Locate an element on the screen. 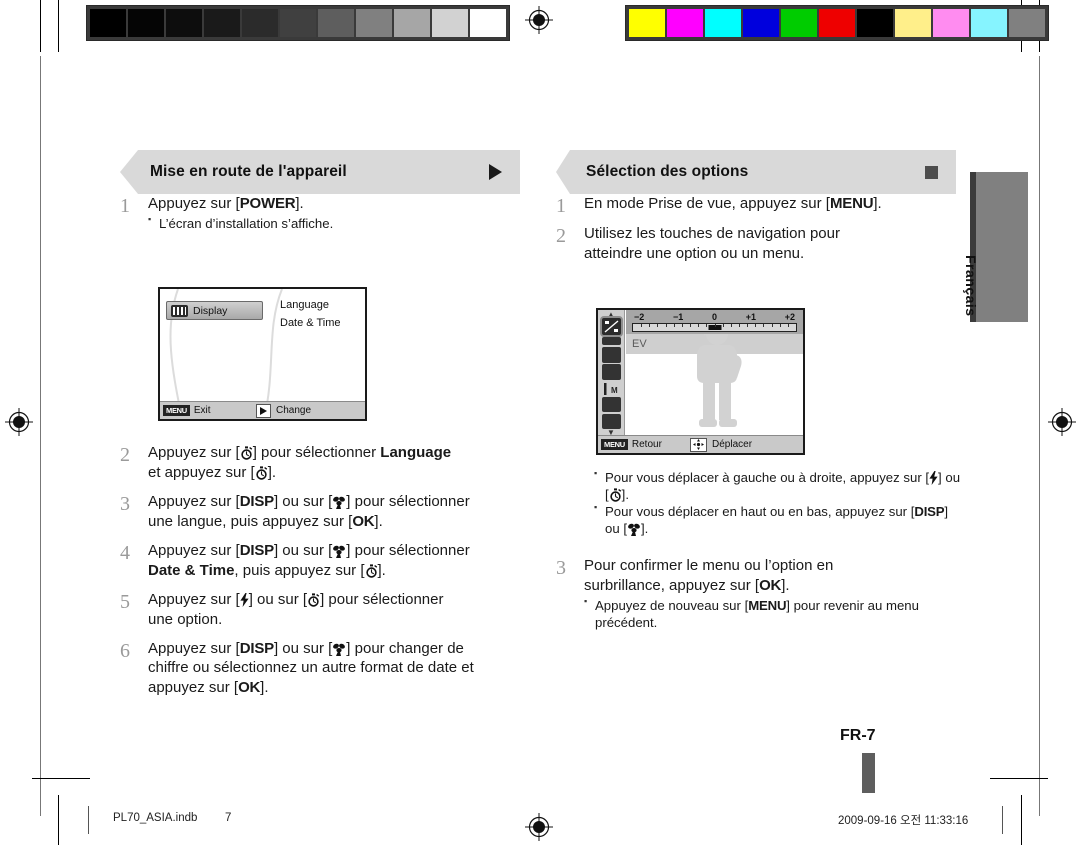 This screenshot has height=845, width=1080. crop-mark-top-left-v is located at coordinates (40, 26).